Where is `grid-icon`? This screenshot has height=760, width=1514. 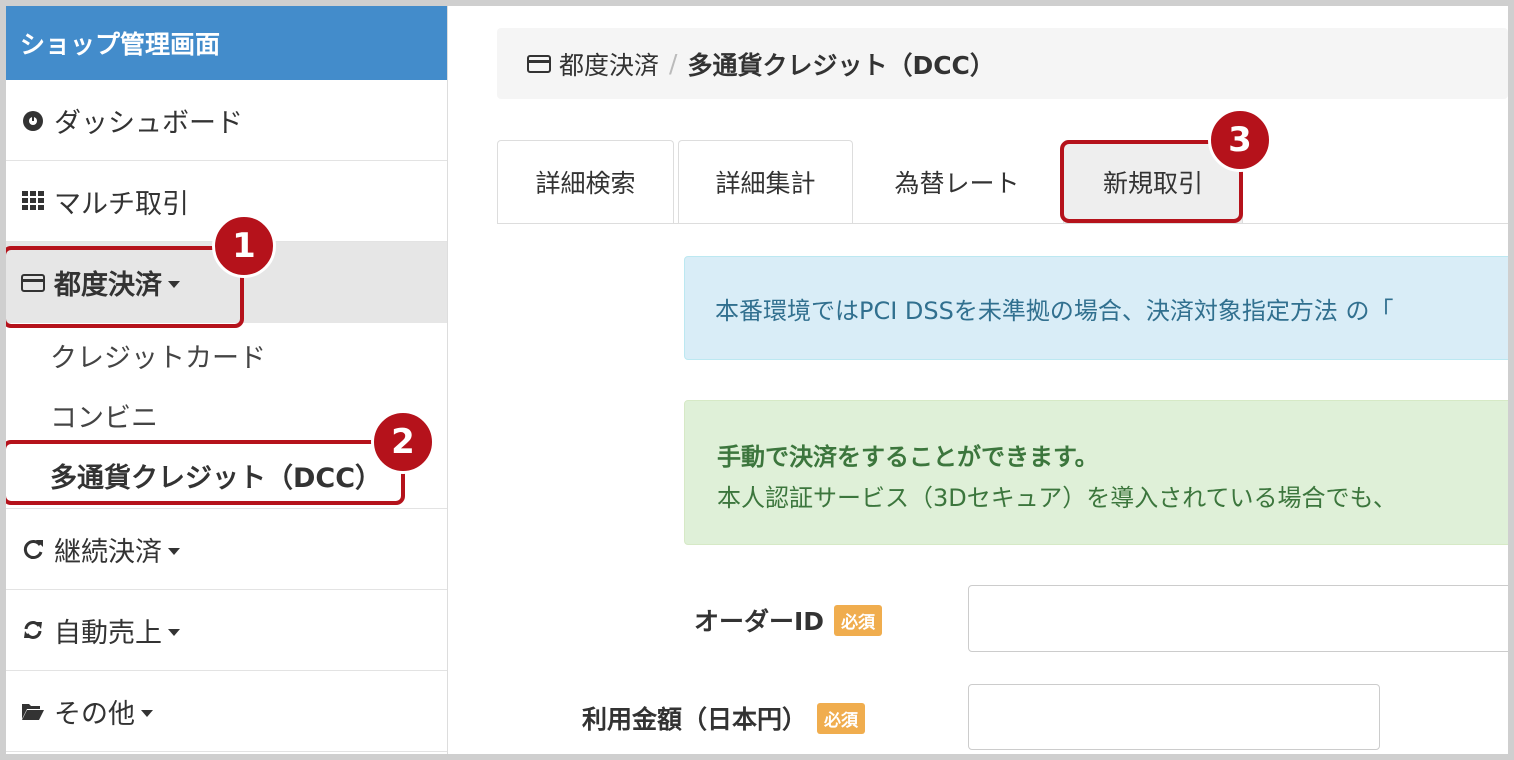
grid-icon is located at coordinates (33, 201).